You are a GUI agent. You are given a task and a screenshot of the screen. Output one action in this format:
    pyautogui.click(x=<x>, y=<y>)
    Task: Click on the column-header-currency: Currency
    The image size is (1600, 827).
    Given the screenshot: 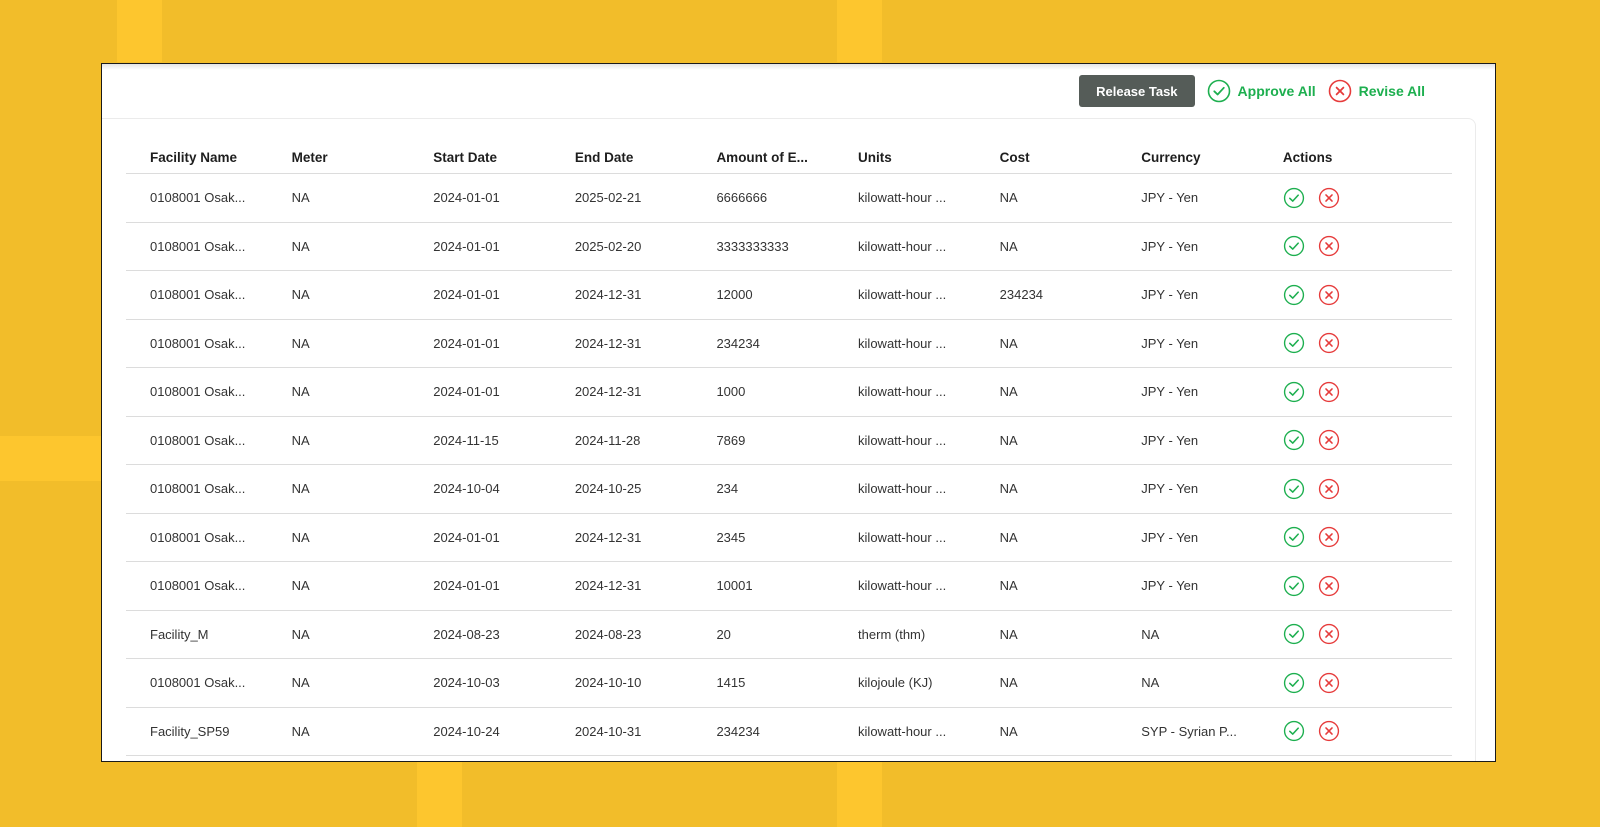 What is the action you would take?
    pyautogui.click(x=1188, y=157)
    